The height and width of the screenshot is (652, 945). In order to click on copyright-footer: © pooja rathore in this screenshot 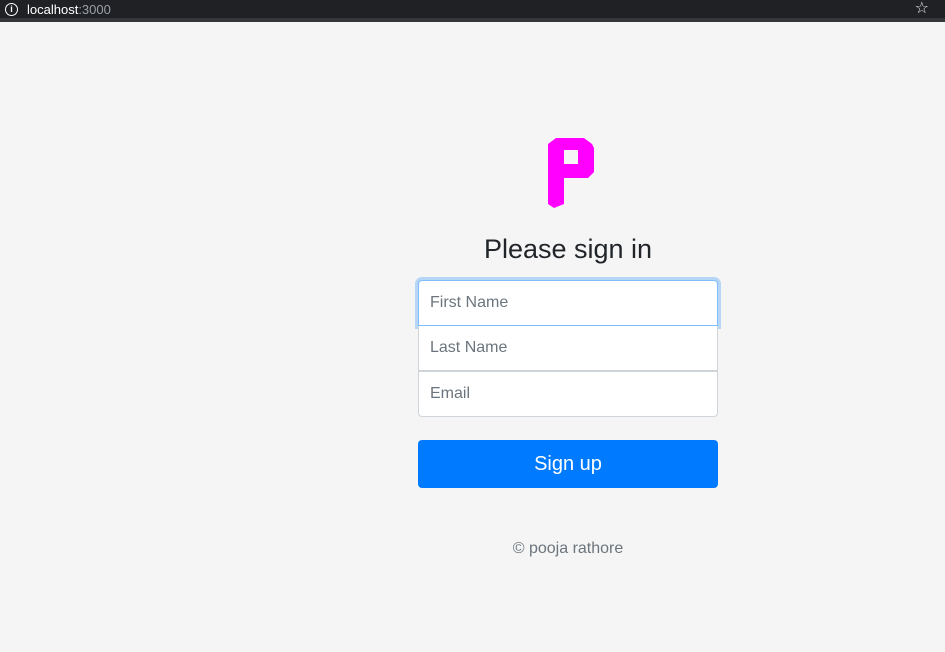, I will do `click(568, 548)`.